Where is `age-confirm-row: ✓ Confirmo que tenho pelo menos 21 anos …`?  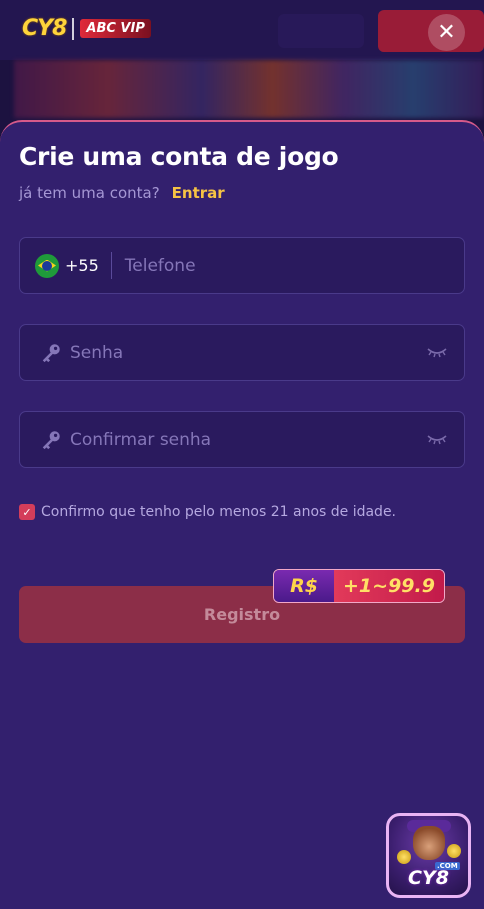
age-confirm-row: ✓ Confirmo que tenho pelo menos 21 anos … is located at coordinates (207, 512).